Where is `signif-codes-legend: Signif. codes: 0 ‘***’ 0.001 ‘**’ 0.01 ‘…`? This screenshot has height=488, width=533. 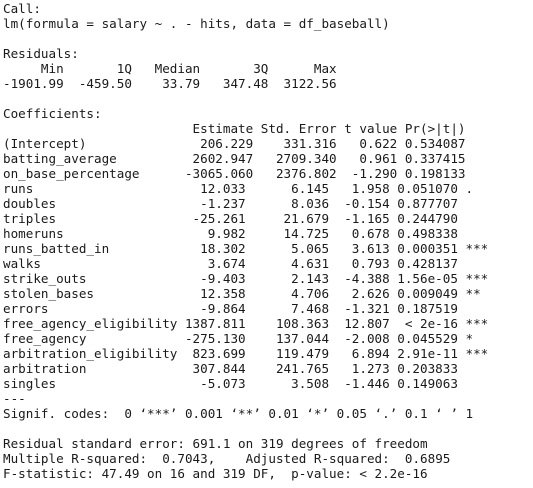
signif-codes-legend: Signif. codes: 0 ‘***’ 0.001 ‘**’ 0.01 ‘… is located at coordinates (238, 413).